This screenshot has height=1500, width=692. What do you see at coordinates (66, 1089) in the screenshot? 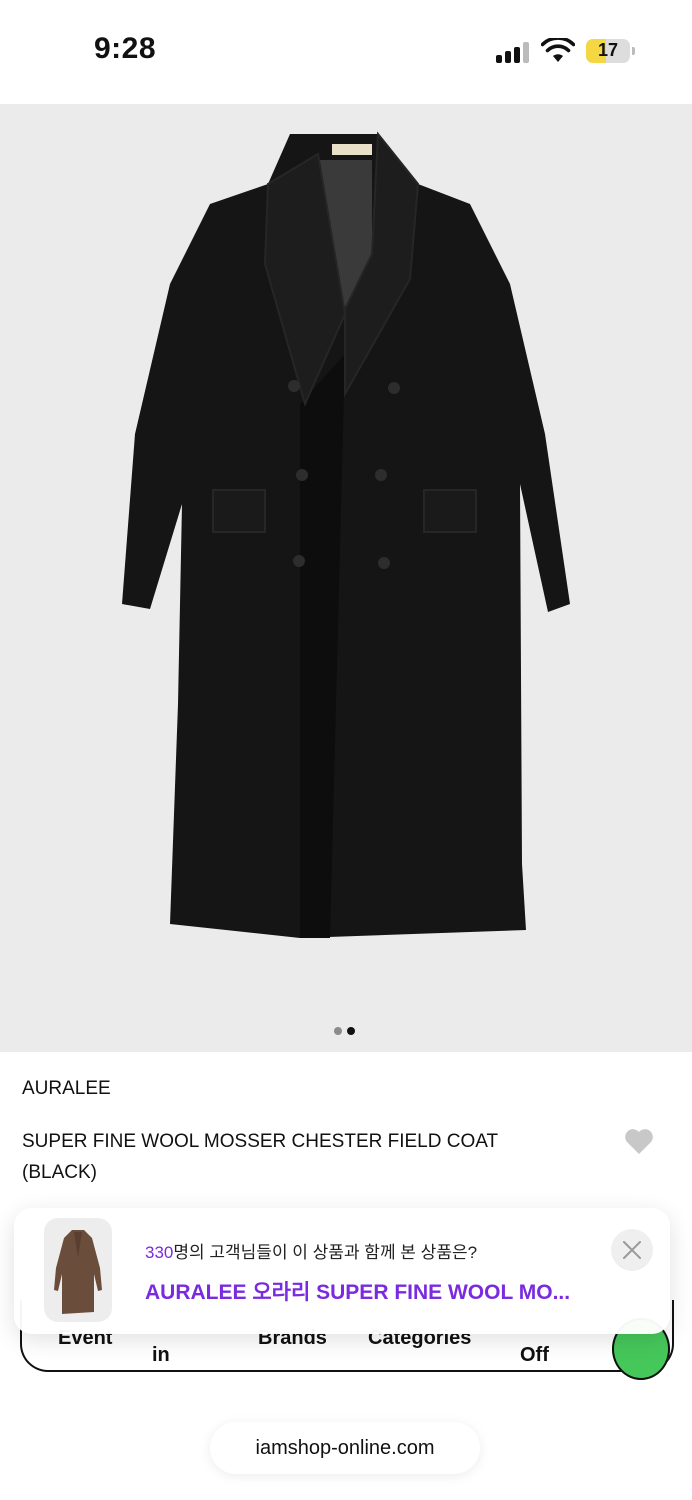
I see `product-brand: AURALEE` at bounding box center [66, 1089].